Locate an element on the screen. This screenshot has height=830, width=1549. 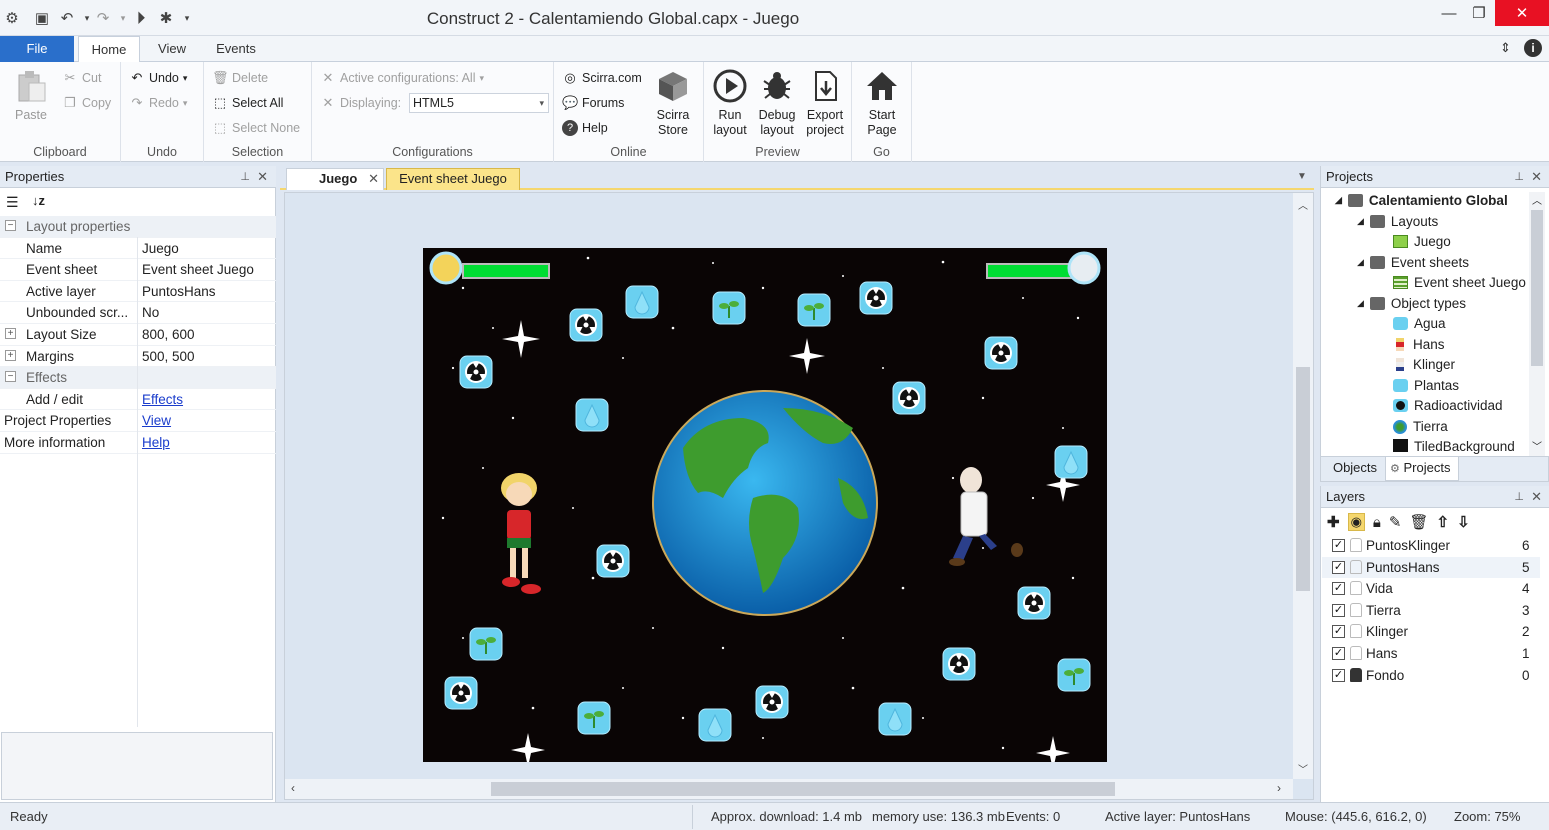
cut-button: ✂ Cut is located at coordinates (82, 78).